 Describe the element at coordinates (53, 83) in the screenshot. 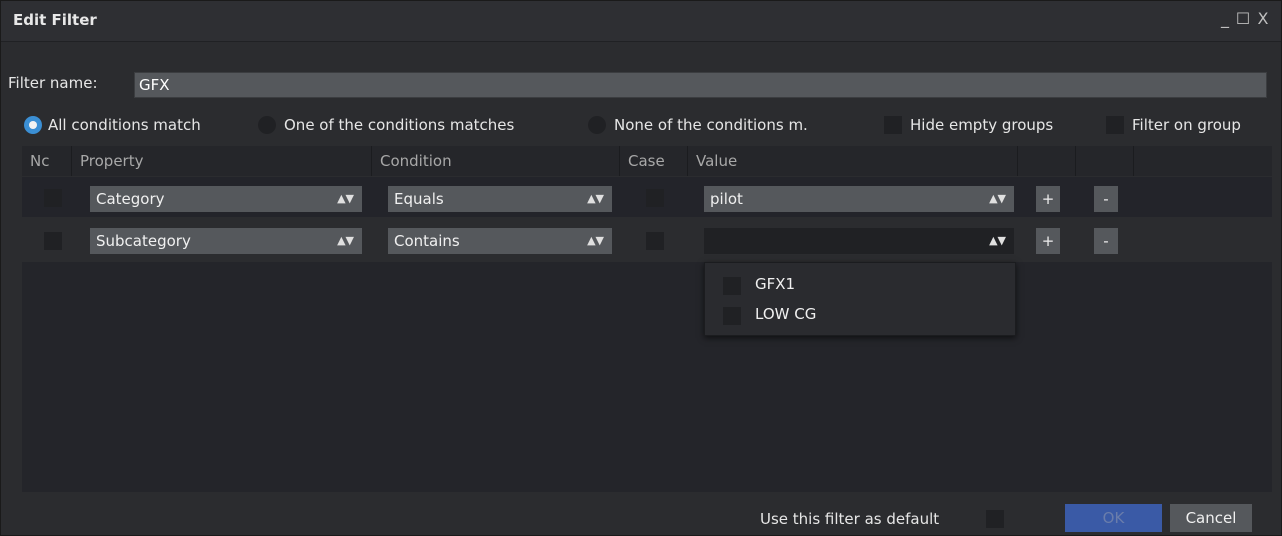

I see `filter-name-label: Filter name:` at that location.